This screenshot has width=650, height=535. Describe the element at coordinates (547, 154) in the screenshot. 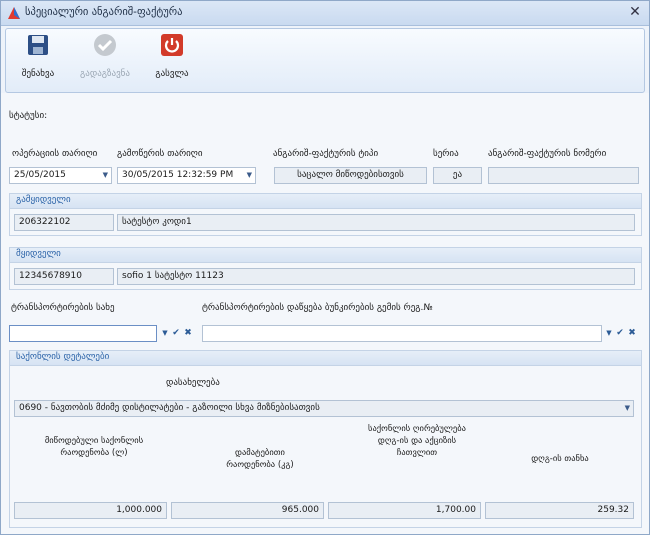

I see `invoice-number-label: ანგარიშ-ფაქტურის ნომერი` at that location.